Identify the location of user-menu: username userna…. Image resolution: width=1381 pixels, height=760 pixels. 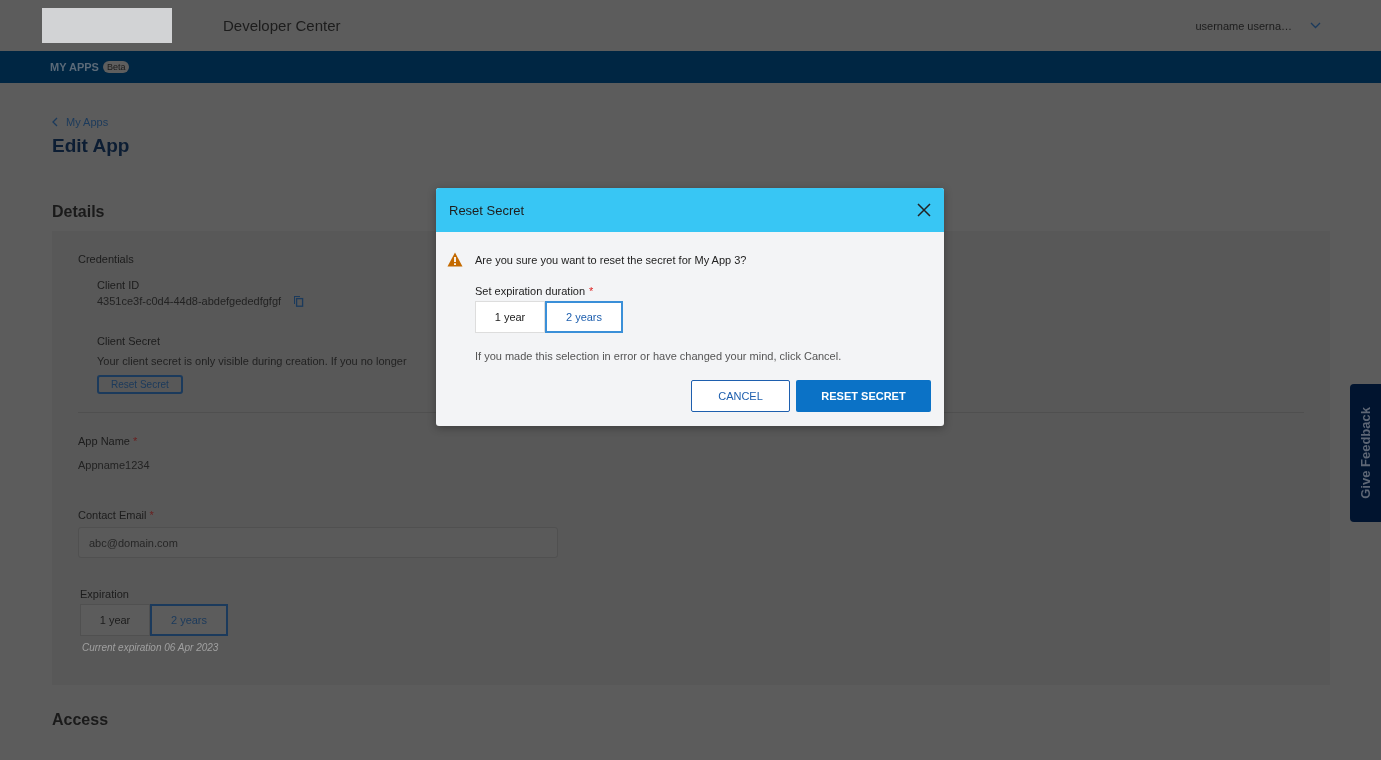
(1258, 25).